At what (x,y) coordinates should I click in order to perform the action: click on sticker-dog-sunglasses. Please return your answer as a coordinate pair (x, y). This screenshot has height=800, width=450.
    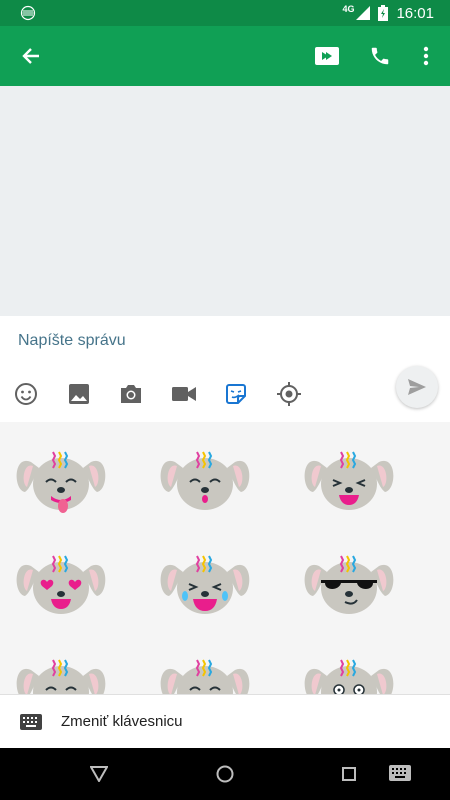
    Looking at the image, I should click on (349, 584).